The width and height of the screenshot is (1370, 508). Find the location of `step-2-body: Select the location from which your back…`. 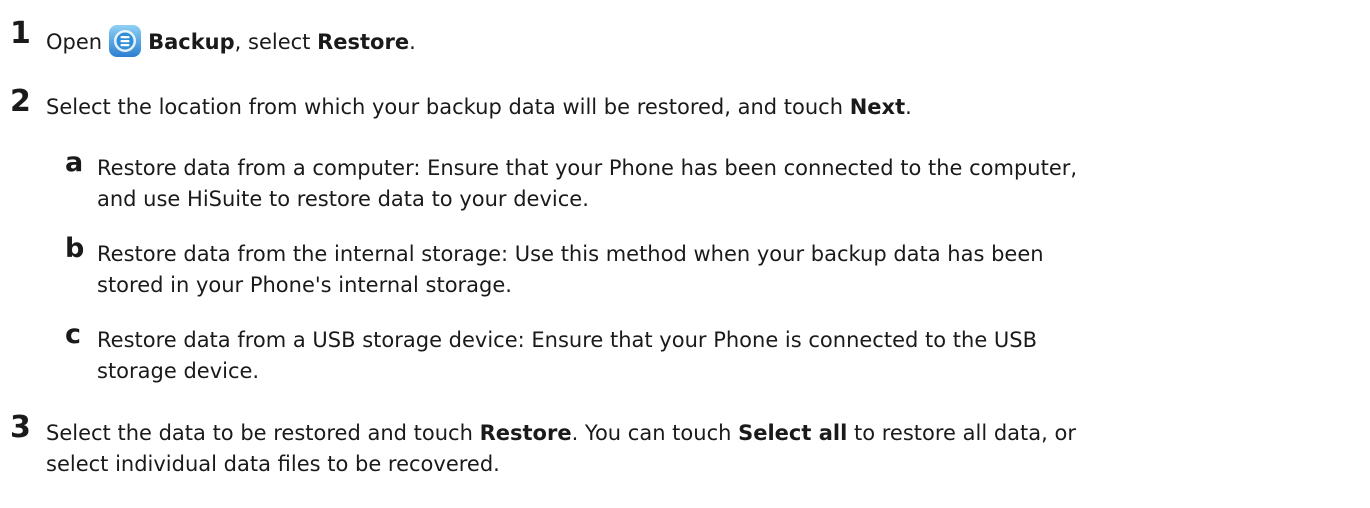

step-2-body: Select the location from which your back… is located at coordinates (448, 107).